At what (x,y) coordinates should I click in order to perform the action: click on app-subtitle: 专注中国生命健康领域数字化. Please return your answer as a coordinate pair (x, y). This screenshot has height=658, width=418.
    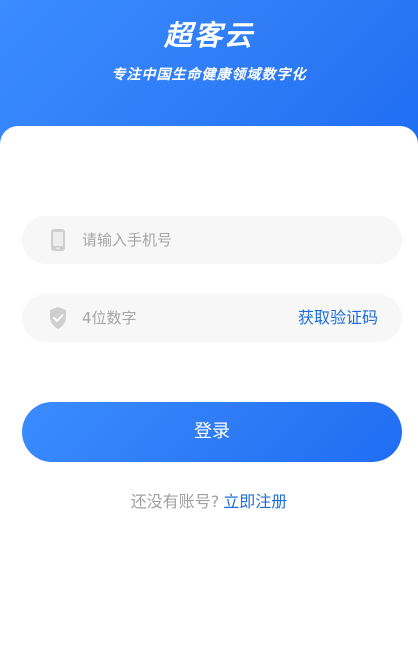
    Looking at the image, I should click on (209, 75).